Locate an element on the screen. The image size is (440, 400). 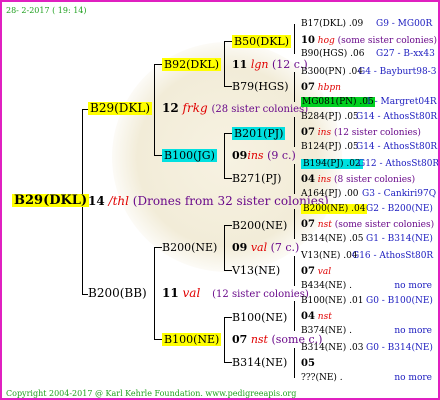
g4-label: B100(NE) .01 is located at coordinates (332, 301).